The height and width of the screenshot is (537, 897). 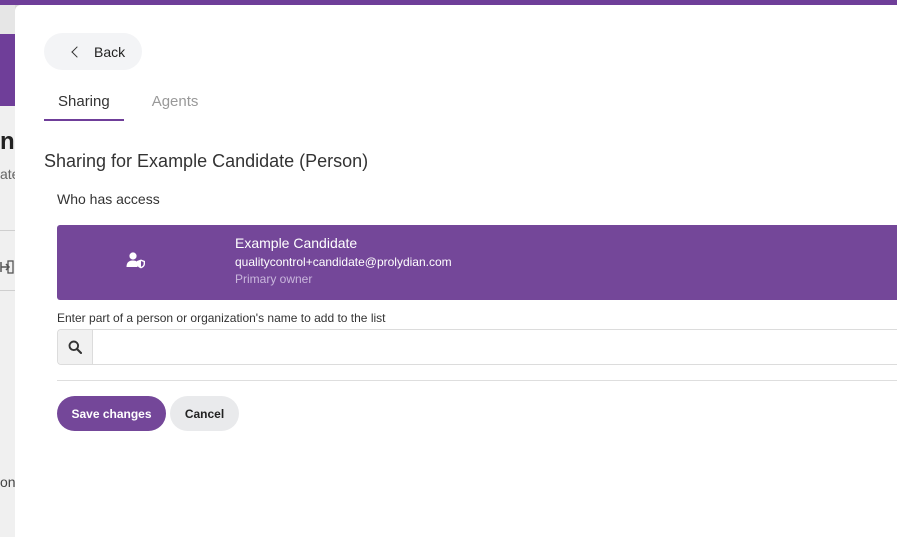 I want to click on access-person-role: Primary owner, so click(x=274, y=279).